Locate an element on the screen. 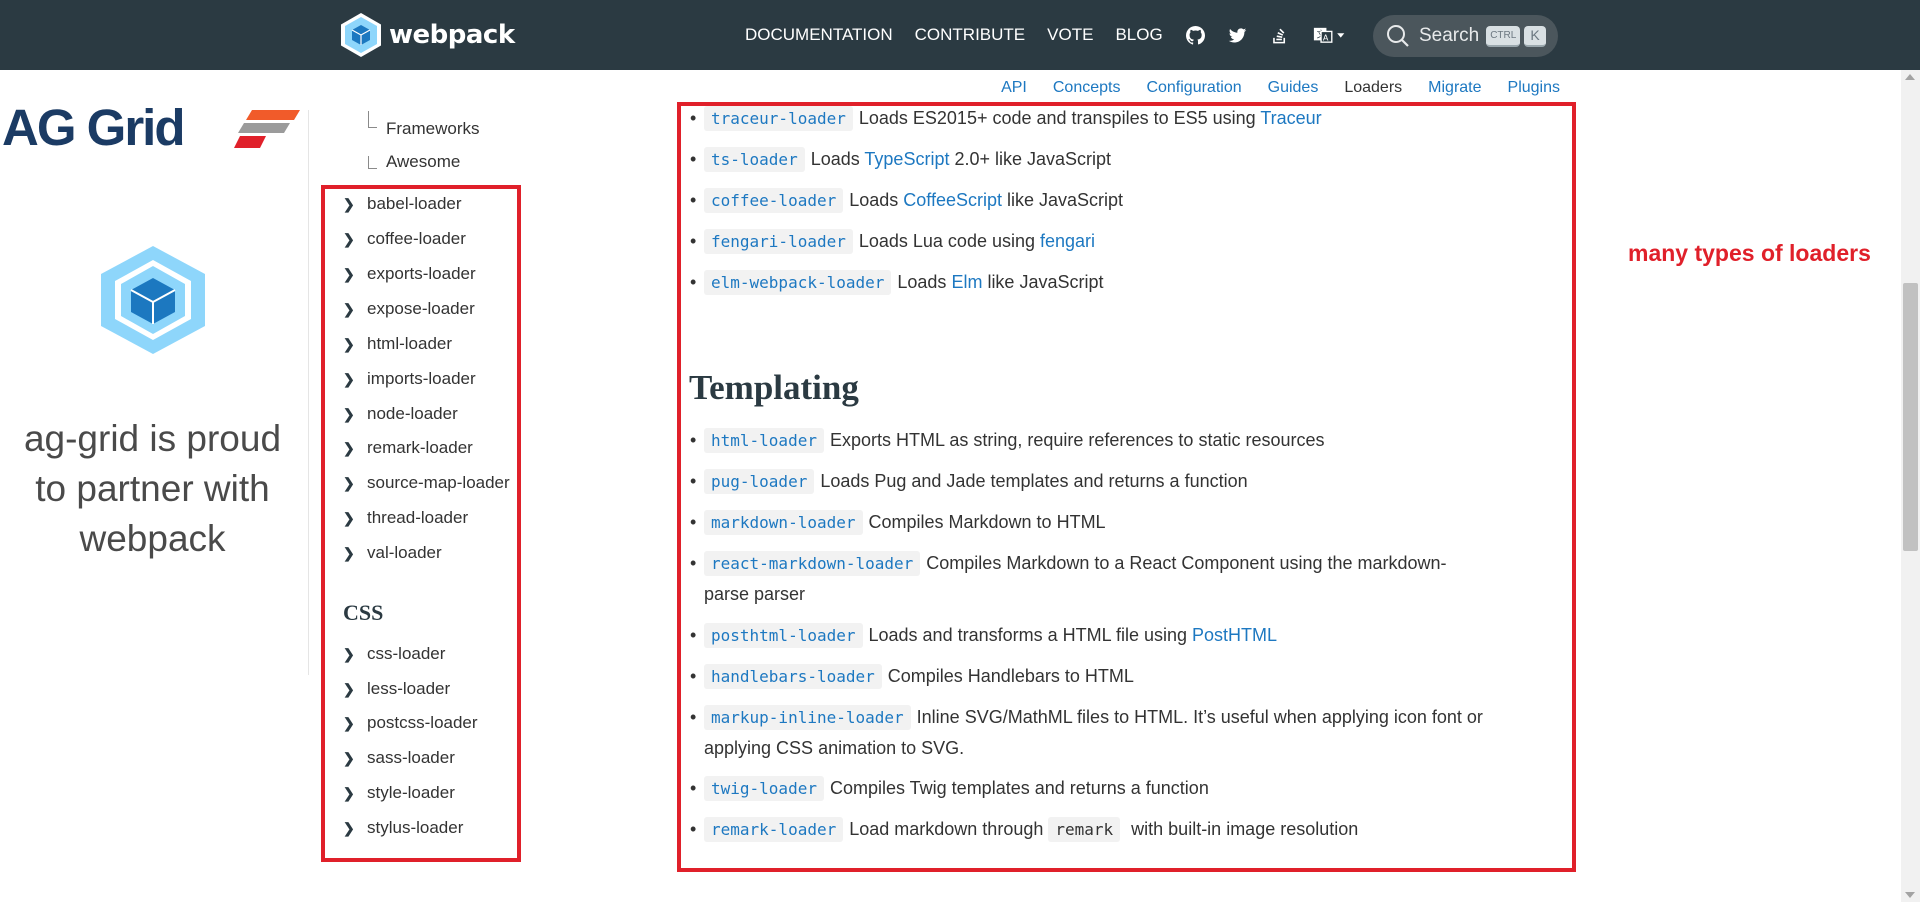 This screenshot has height=902, width=1920. loader-code: elm-webpack-loader is located at coordinates (798, 282).